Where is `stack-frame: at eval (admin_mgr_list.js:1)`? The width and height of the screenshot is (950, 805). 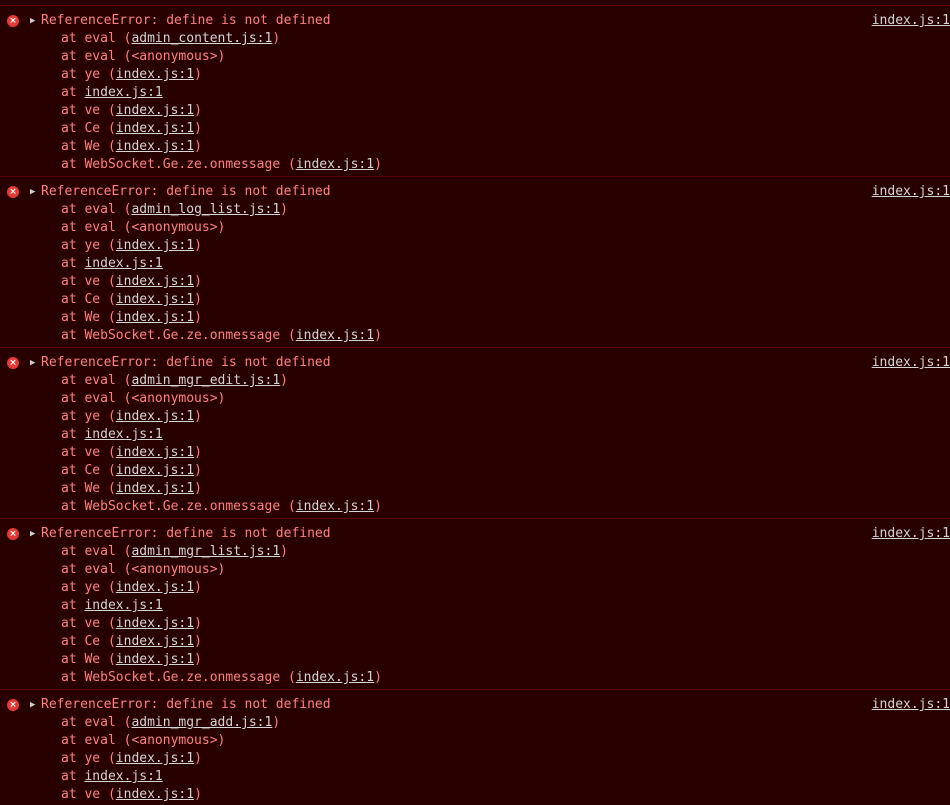 stack-frame: at eval (admin_mgr_list.js:1) is located at coordinates (475, 552).